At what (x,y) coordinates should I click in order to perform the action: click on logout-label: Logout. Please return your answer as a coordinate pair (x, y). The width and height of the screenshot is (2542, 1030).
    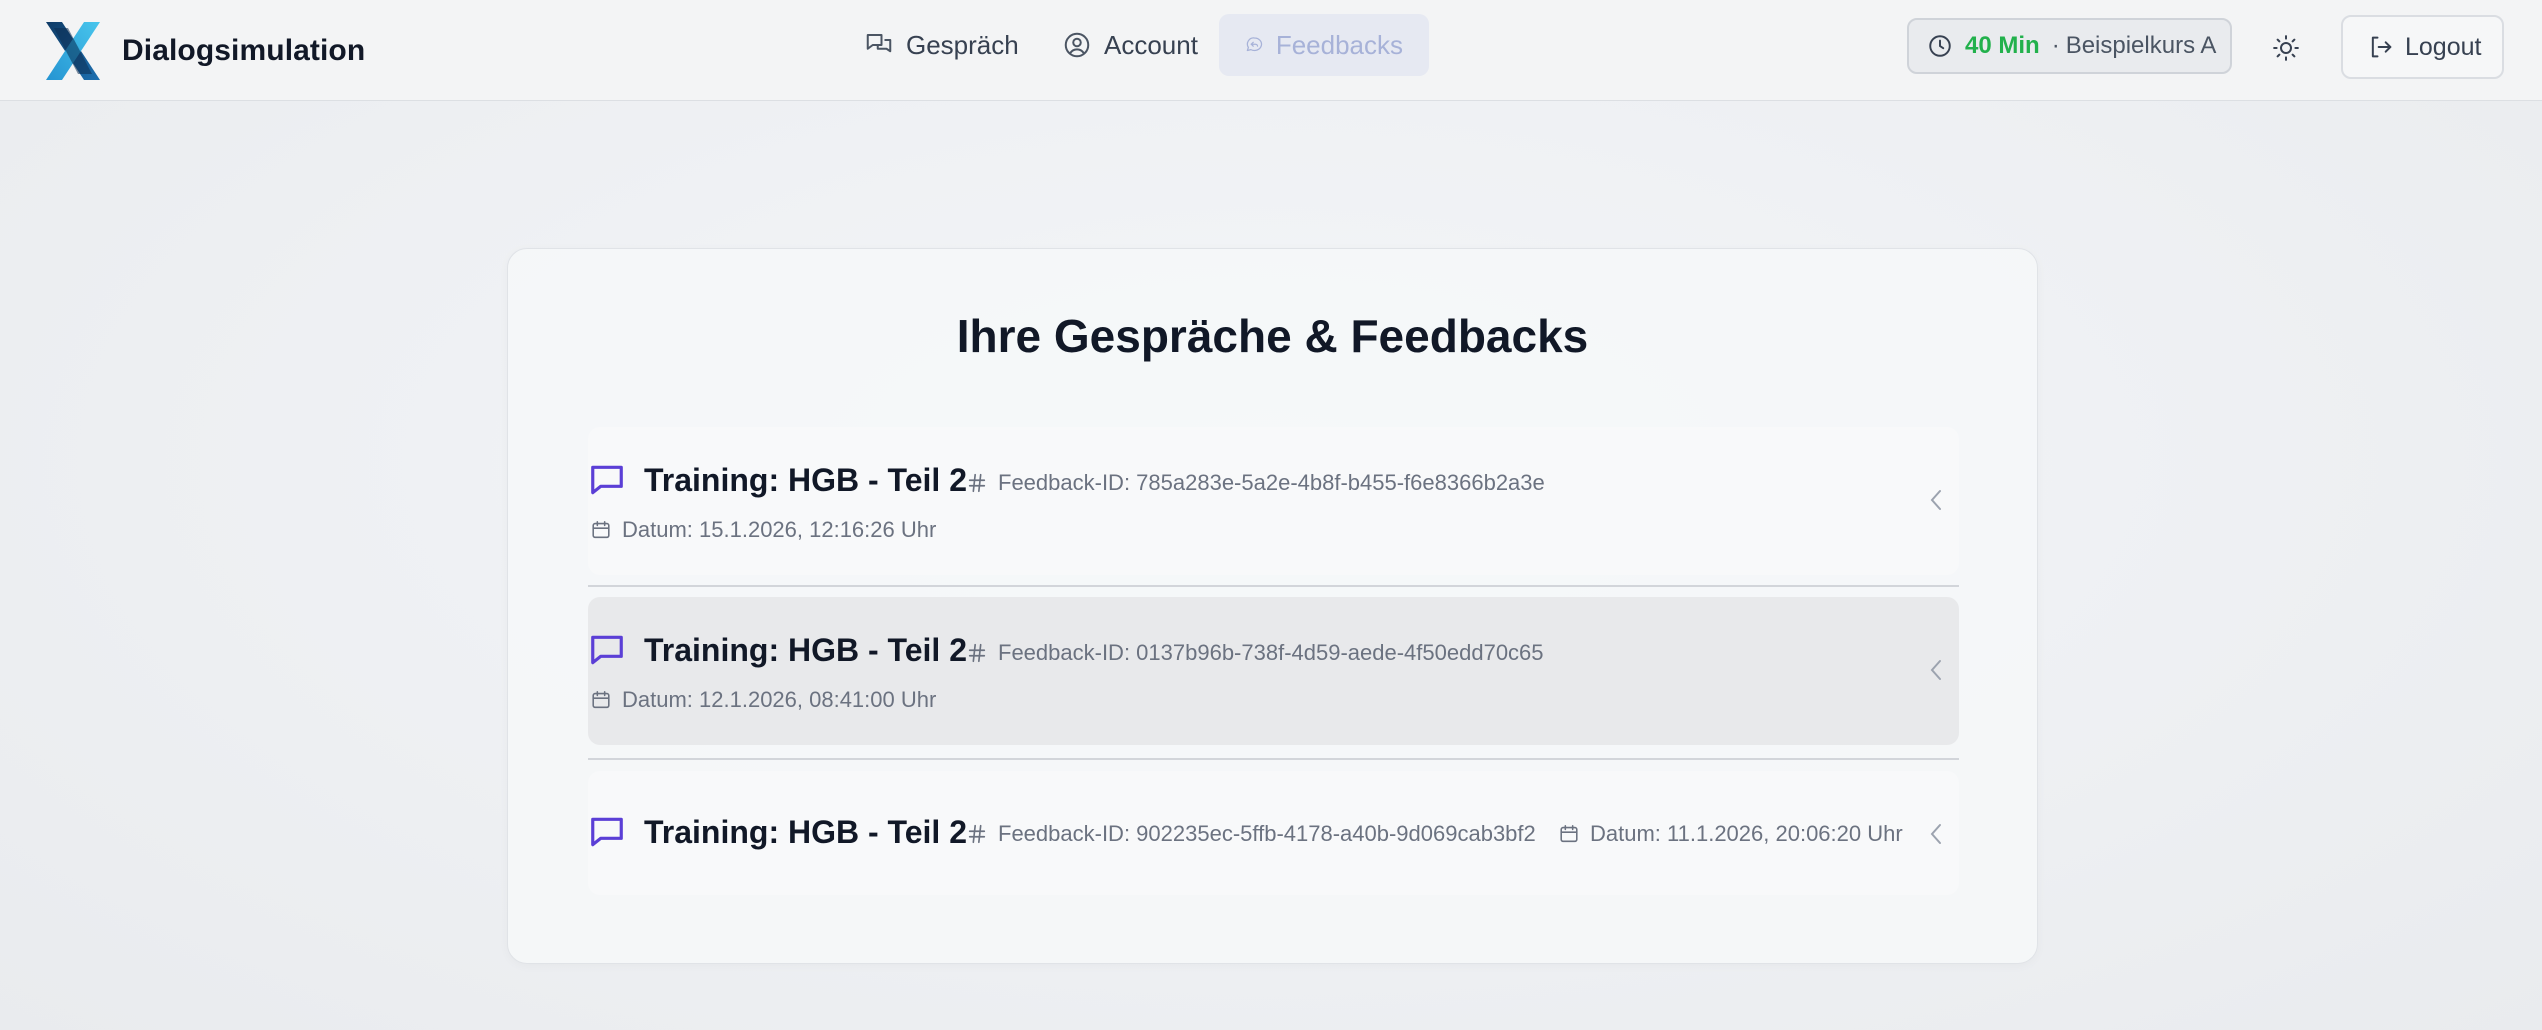
    Looking at the image, I should click on (2443, 46).